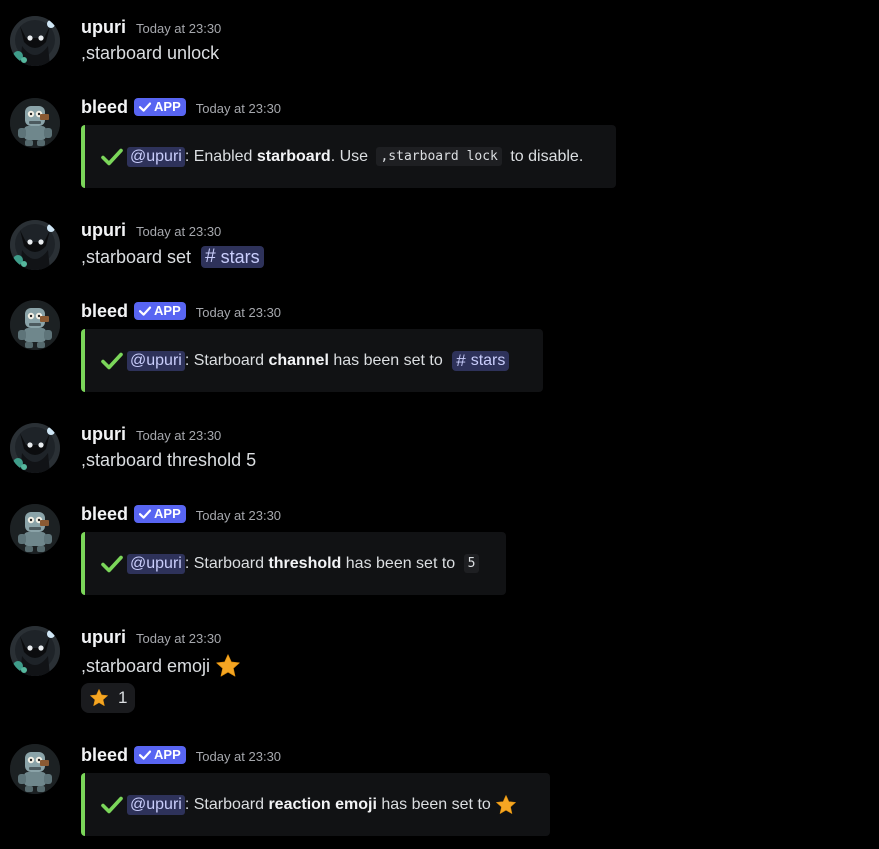 This screenshot has height=849, width=879. Describe the element at coordinates (322, 804) in the screenshot. I see `embed-bold-text: reaction emoji` at that location.